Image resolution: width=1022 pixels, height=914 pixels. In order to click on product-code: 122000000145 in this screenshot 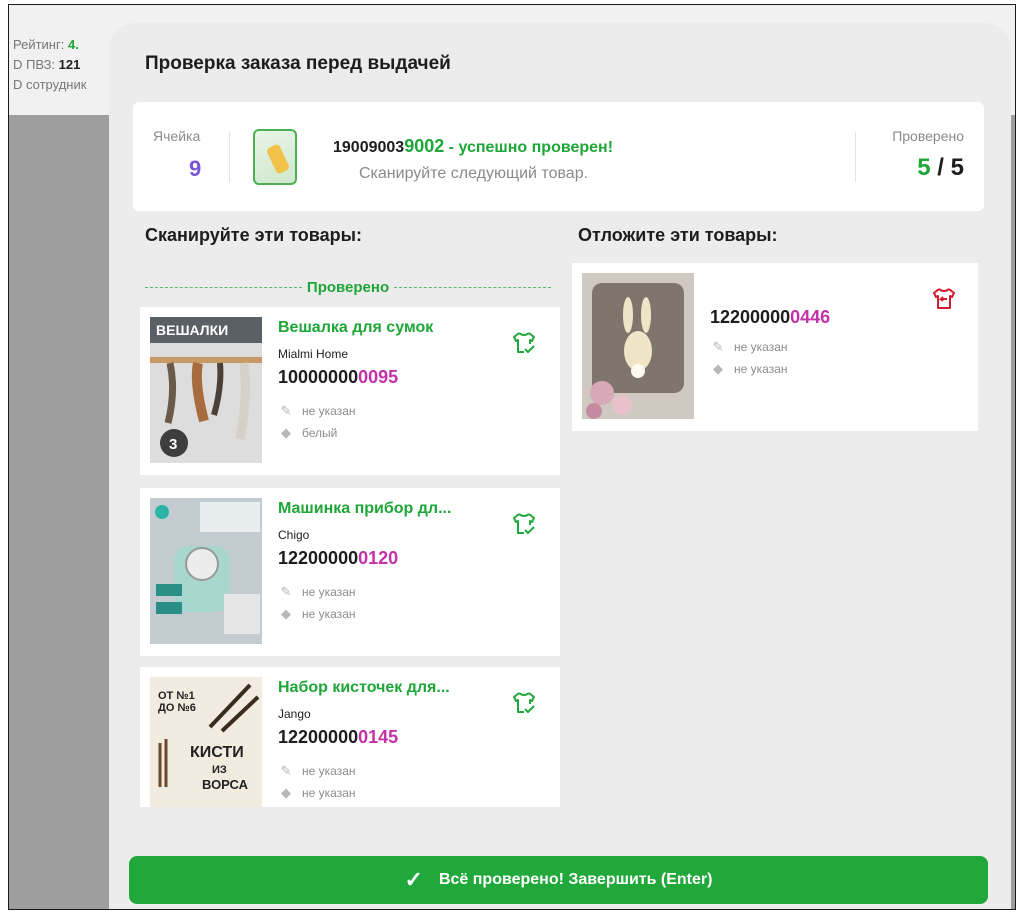, I will do `click(338, 737)`.